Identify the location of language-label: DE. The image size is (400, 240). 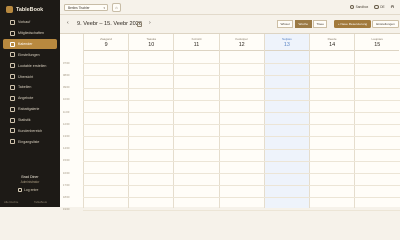
(382, 7).